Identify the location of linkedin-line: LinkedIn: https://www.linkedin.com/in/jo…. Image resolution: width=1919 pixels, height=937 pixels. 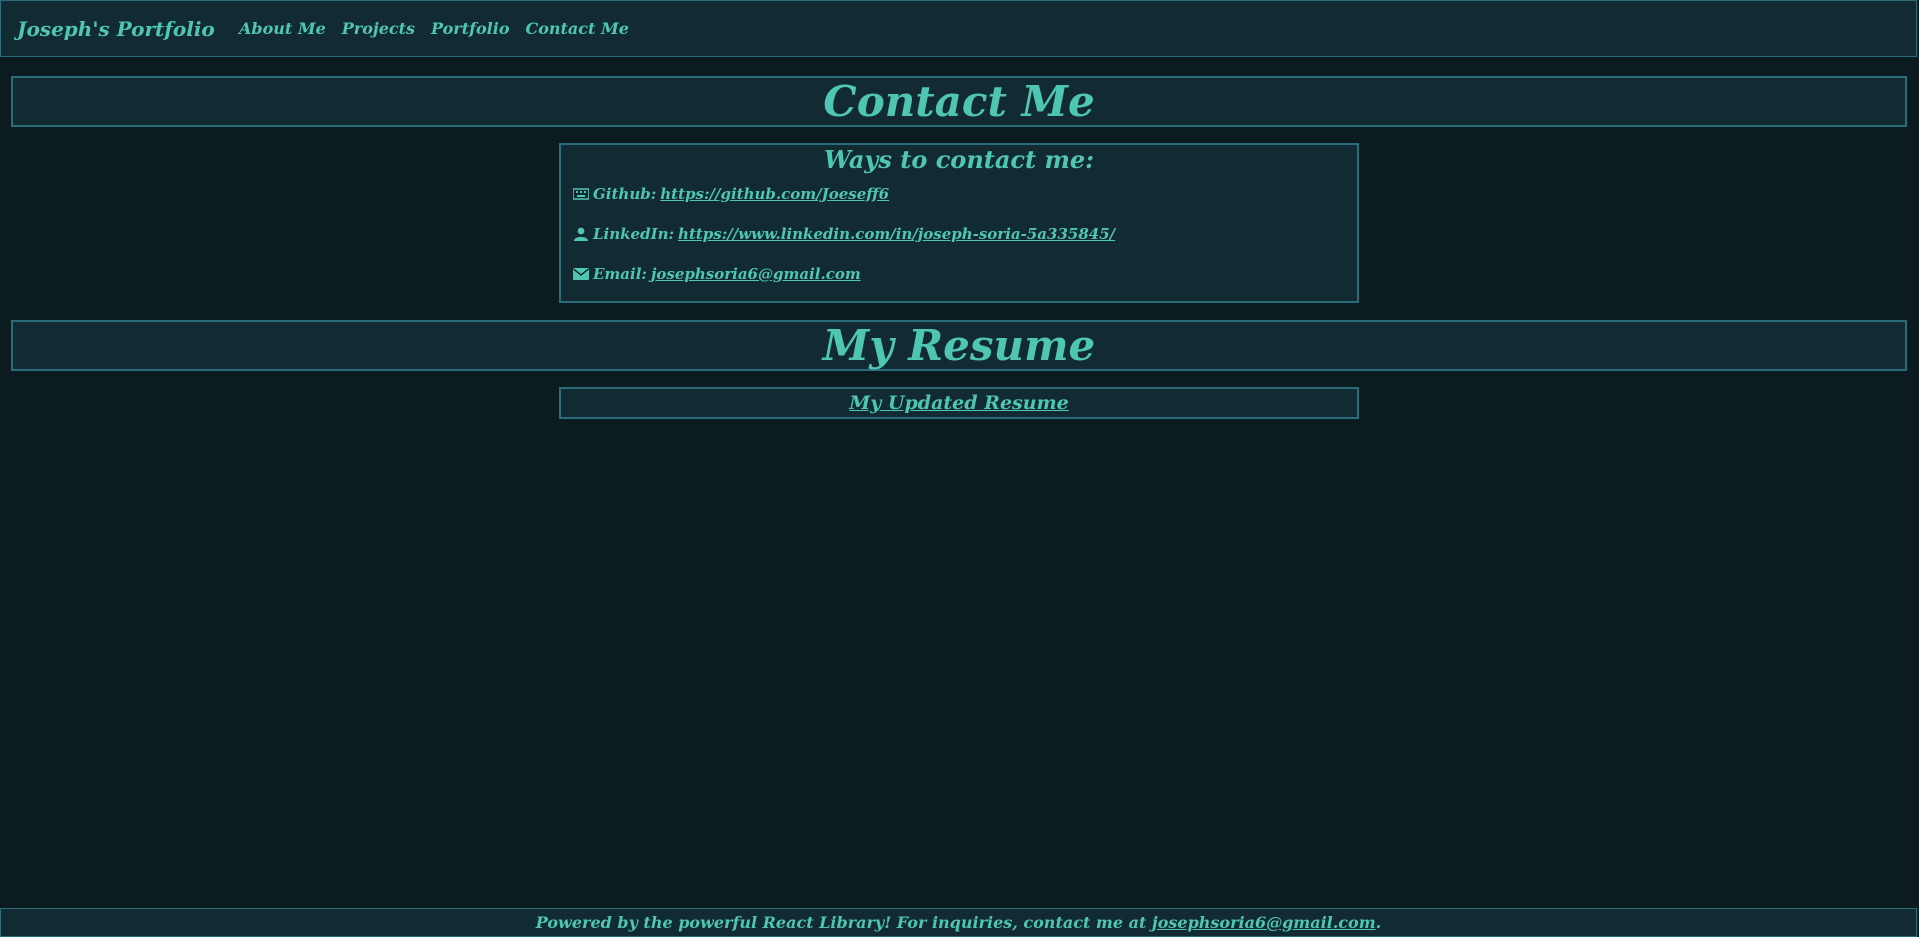
(844, 234).